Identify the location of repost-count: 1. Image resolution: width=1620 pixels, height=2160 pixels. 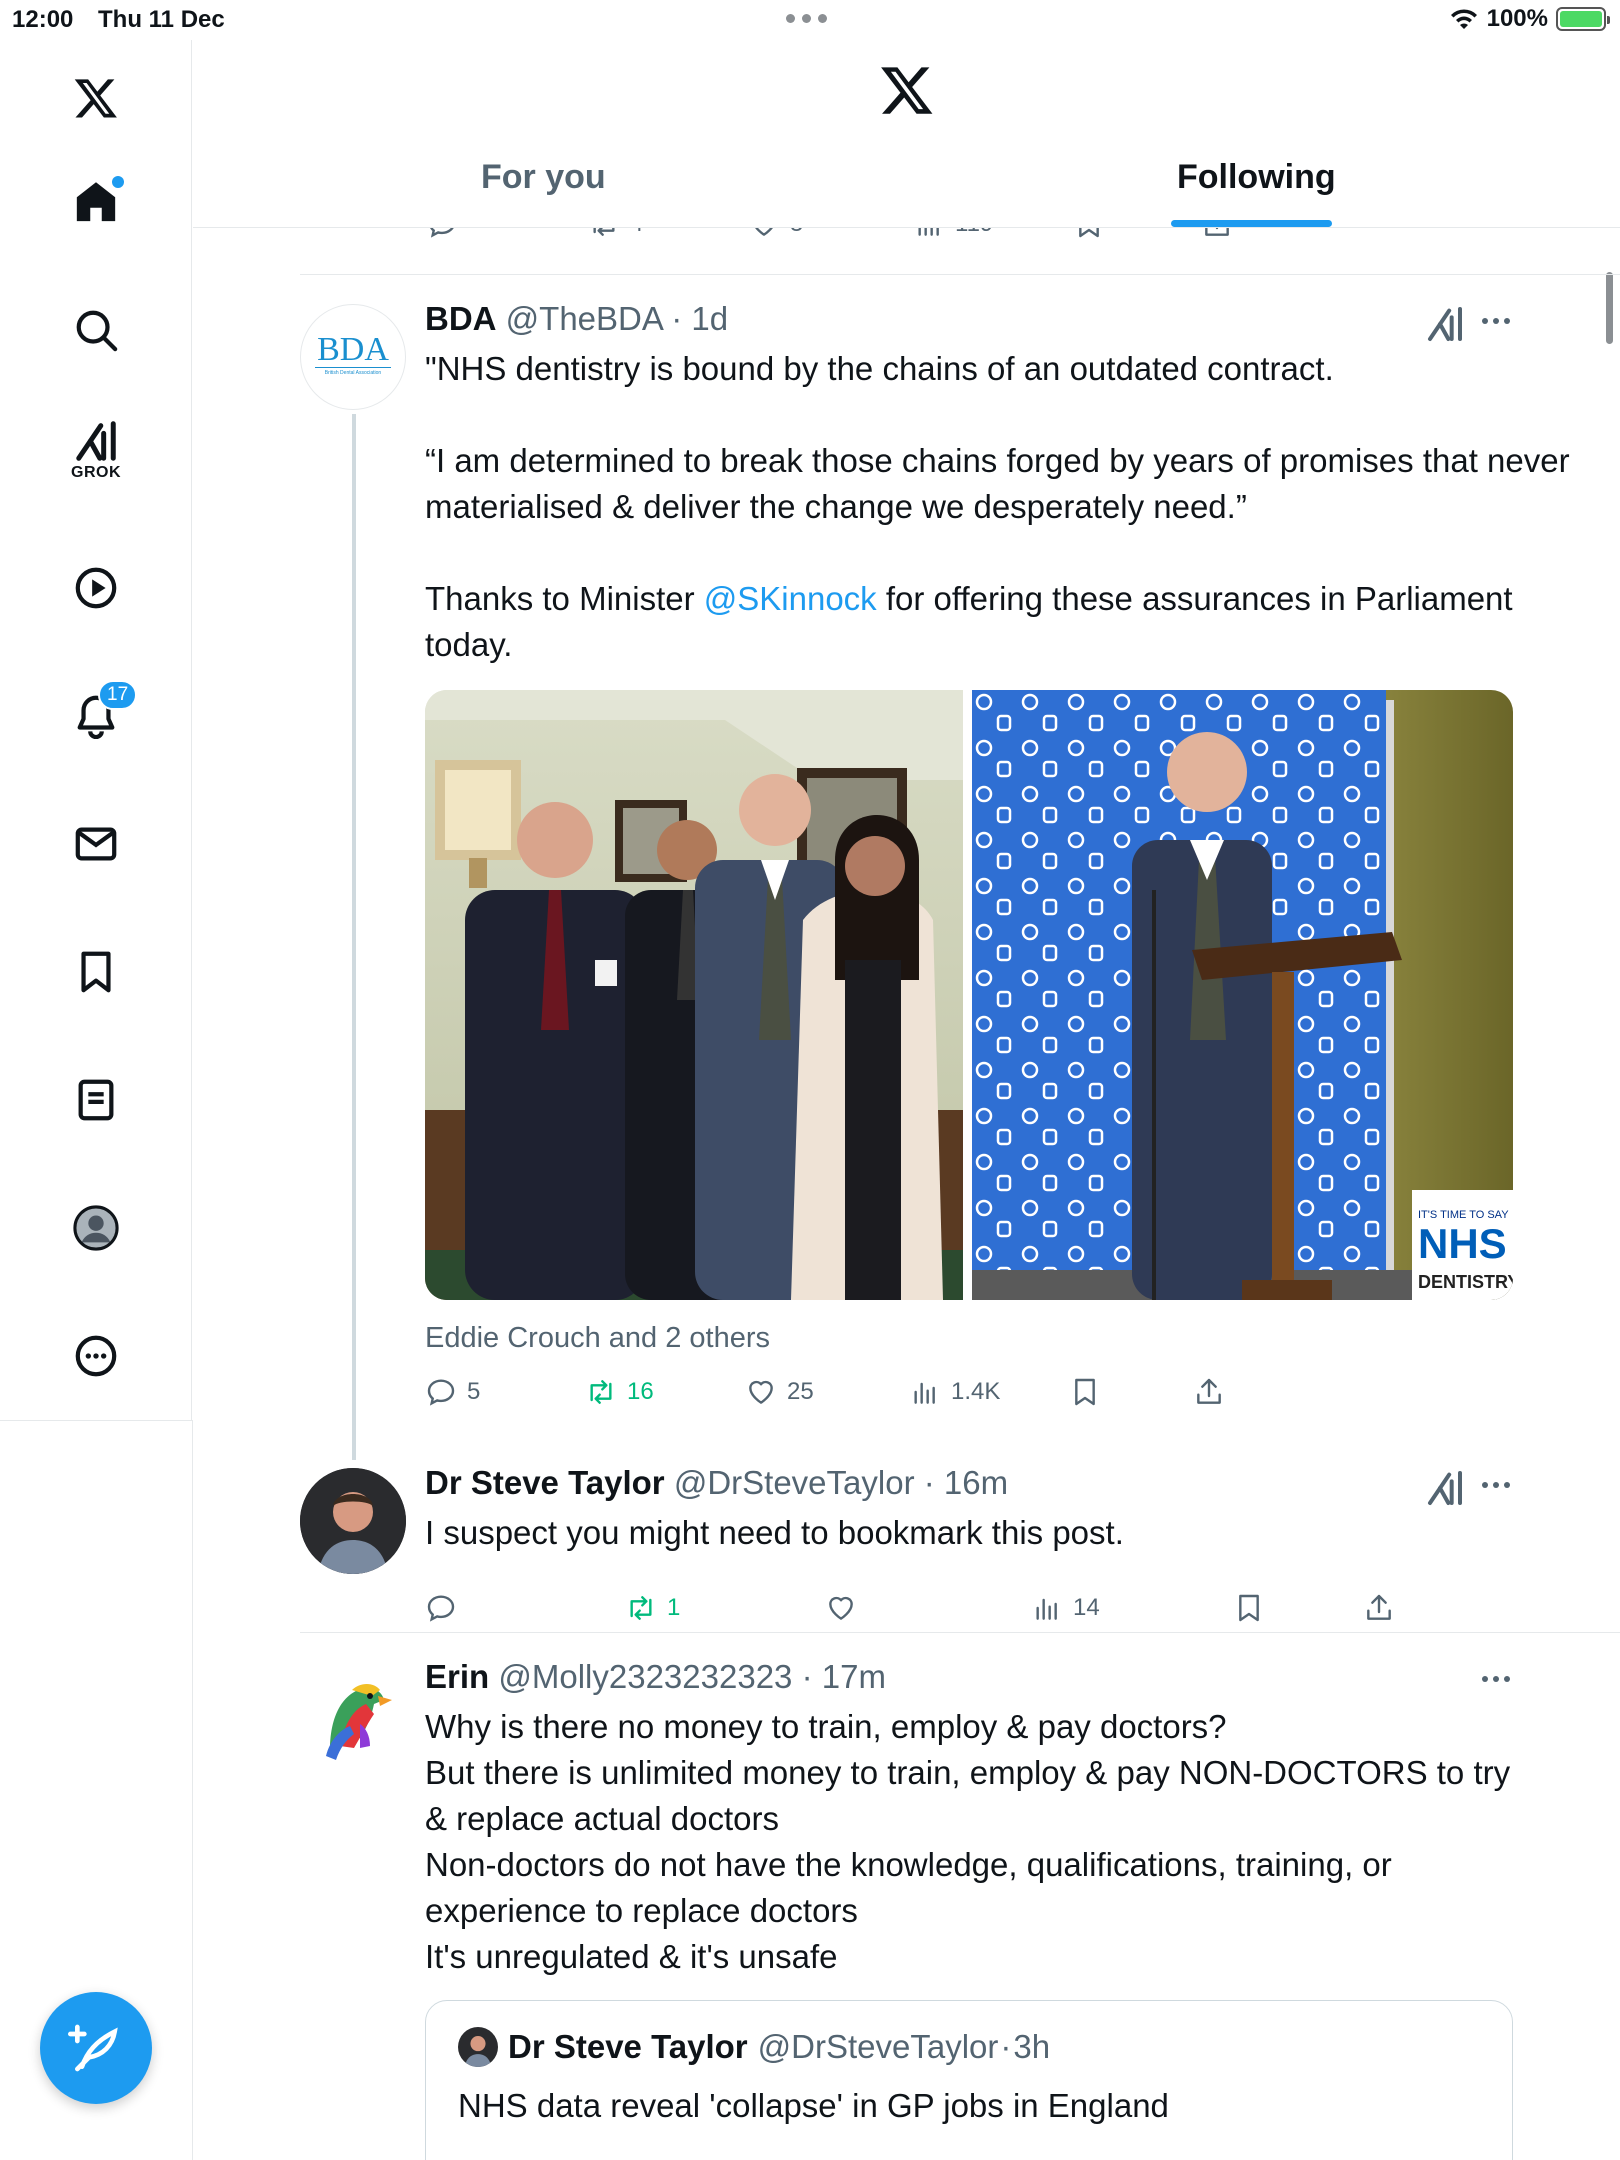
(674, 1607).